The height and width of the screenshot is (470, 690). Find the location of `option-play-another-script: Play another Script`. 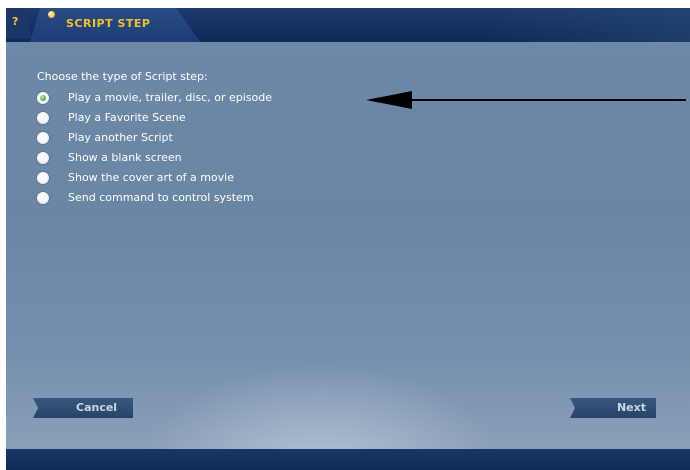

option-play-another-script: Play another Script is located at coordinates (105, 138).